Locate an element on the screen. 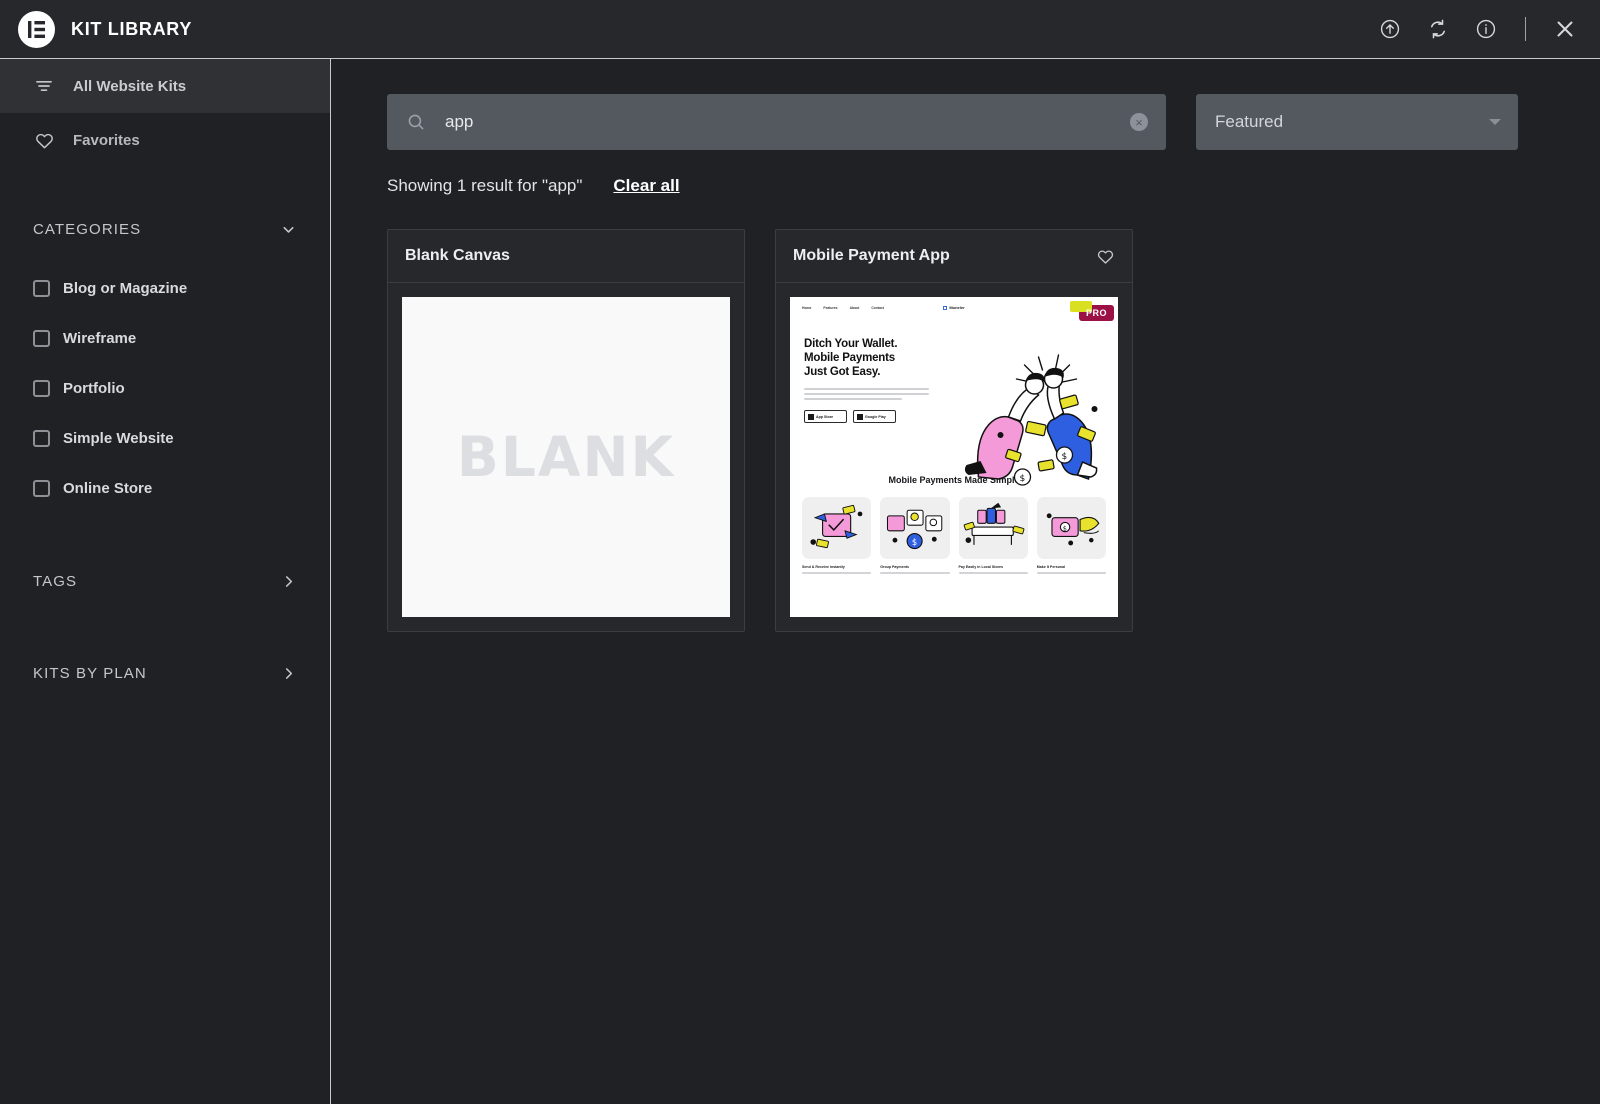 The height and width of the screenshot is (1104, 1600). search-field: × is located at coordinates (776, 122).